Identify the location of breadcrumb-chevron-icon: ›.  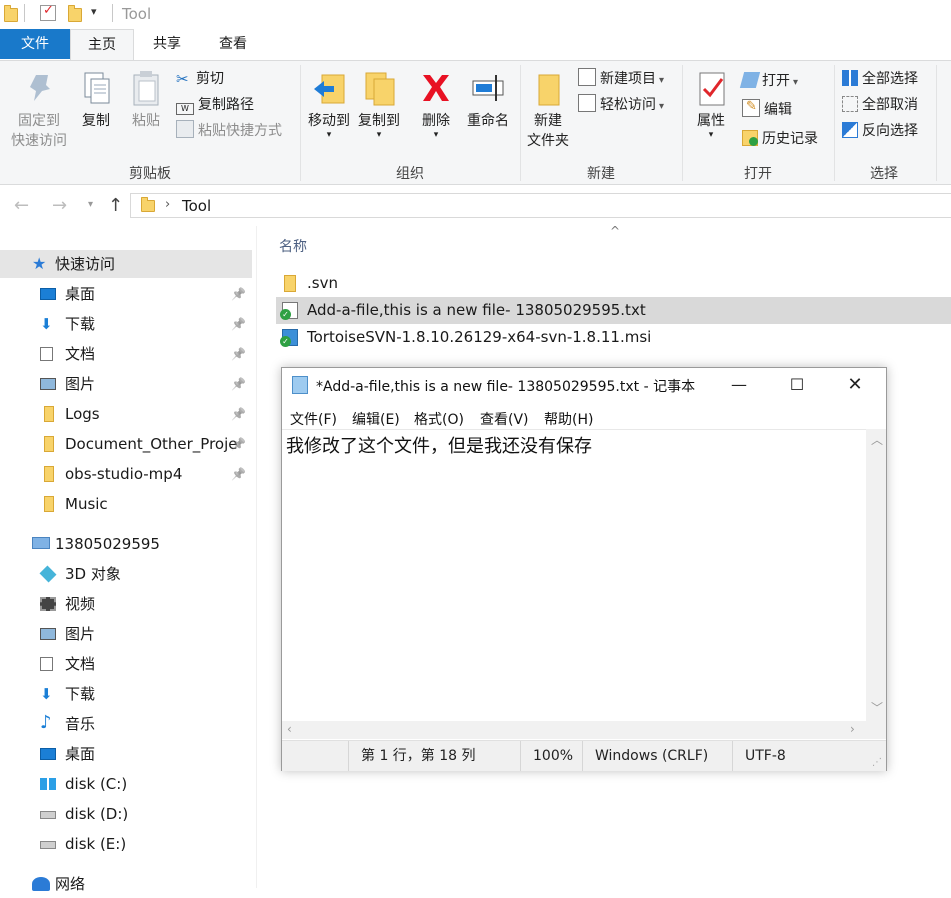
(167, 204).